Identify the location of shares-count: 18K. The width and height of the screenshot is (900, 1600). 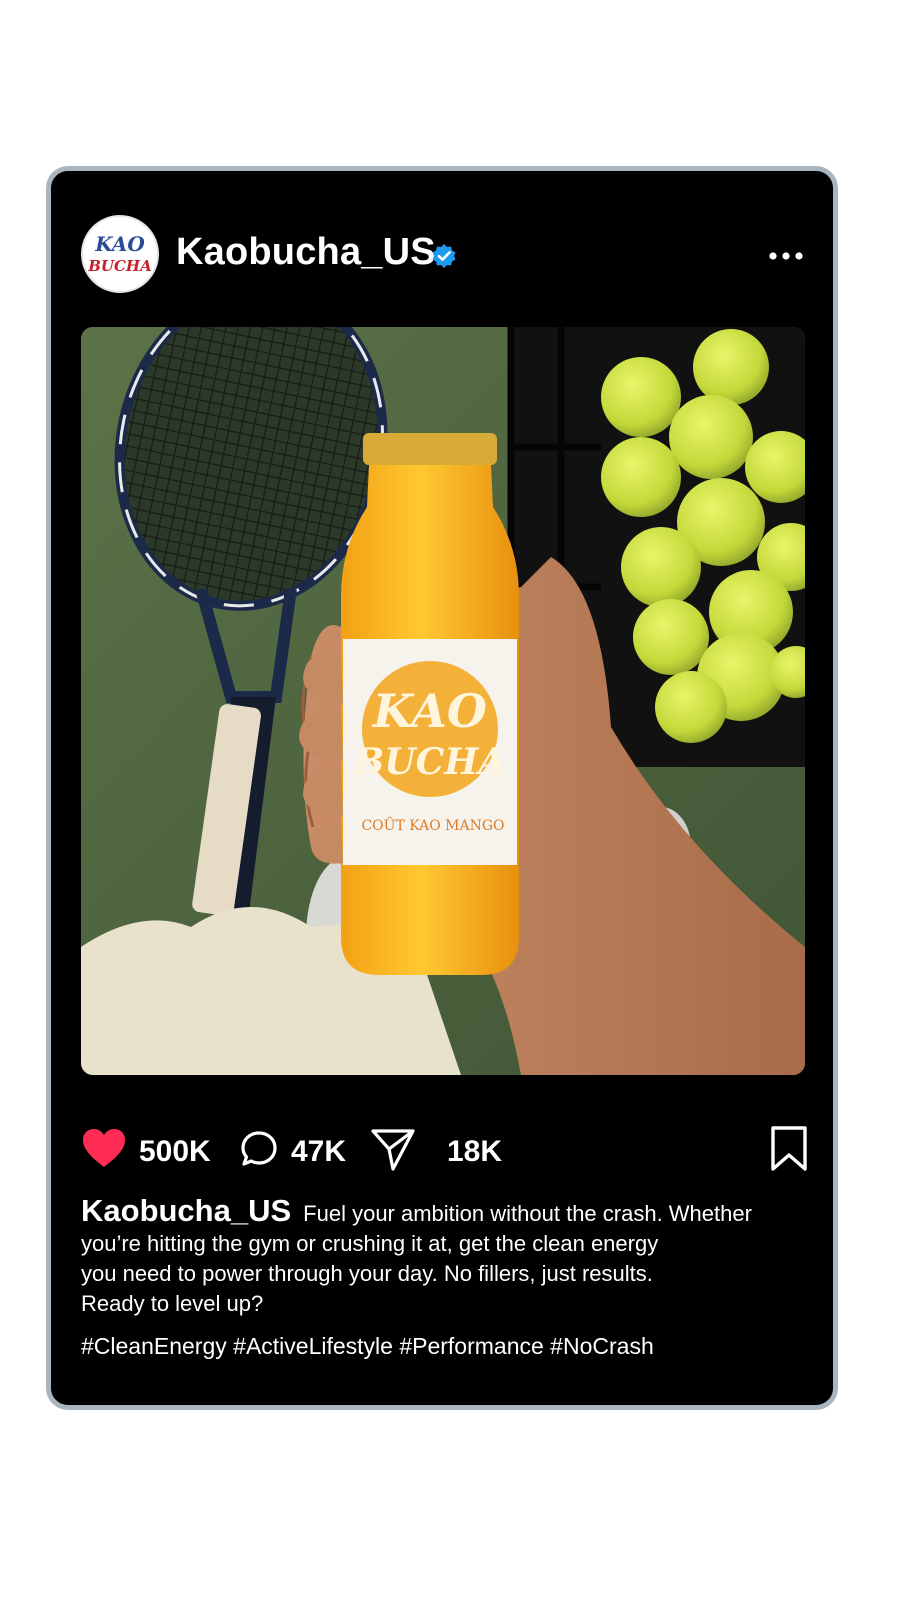
(474, 1152).